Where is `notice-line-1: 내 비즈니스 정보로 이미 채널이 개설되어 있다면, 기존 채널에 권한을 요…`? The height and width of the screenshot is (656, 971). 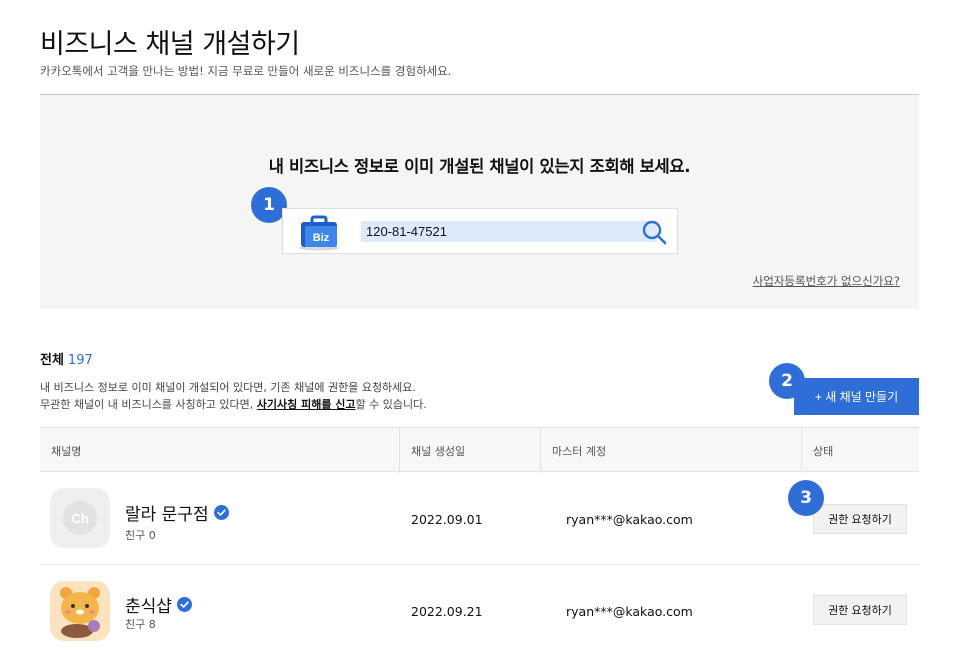
notice-line-1: 내 비즈니스 정보로 이미 채널이 개설되어 있다면, 기존 채널에 권한을 요… is located at coordinates (228, 387).